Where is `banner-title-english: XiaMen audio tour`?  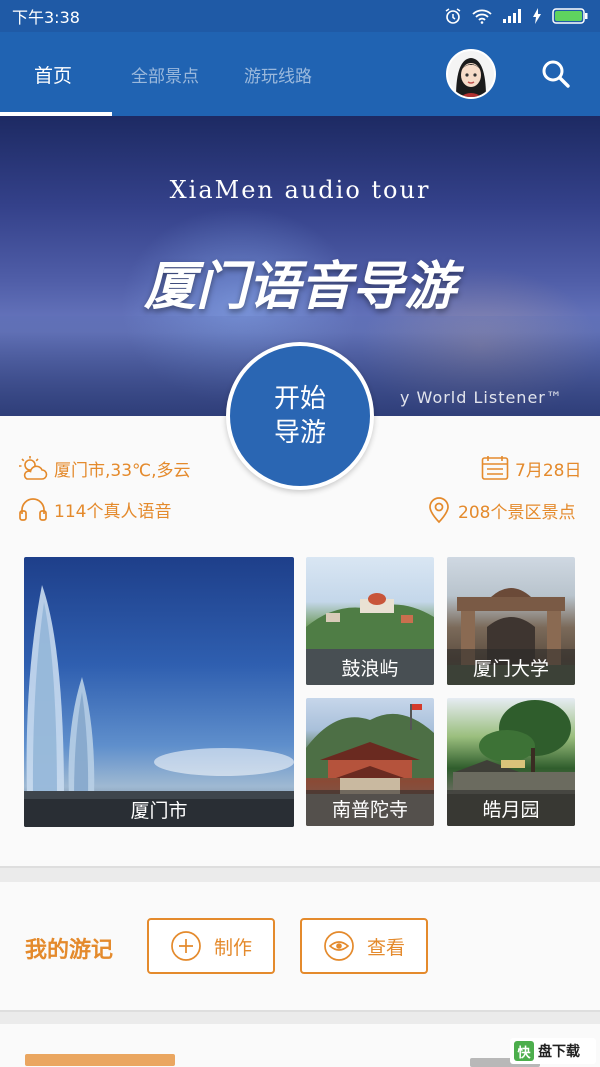 banner-title-english: XiaMen audio tour is located at coordinates (300, 190).